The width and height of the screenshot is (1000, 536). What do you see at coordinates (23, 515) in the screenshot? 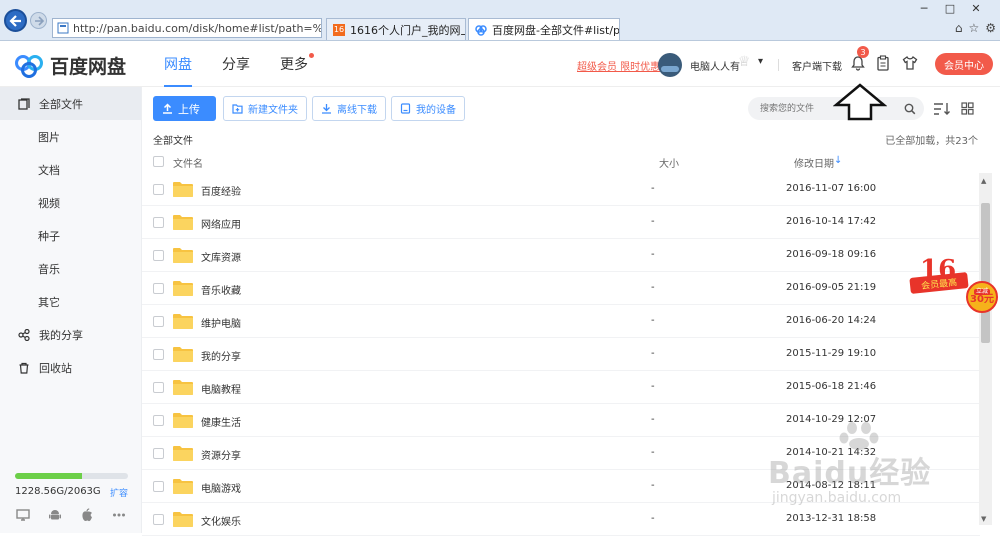
I see `pc-icon` at bounding box center [23, 515].